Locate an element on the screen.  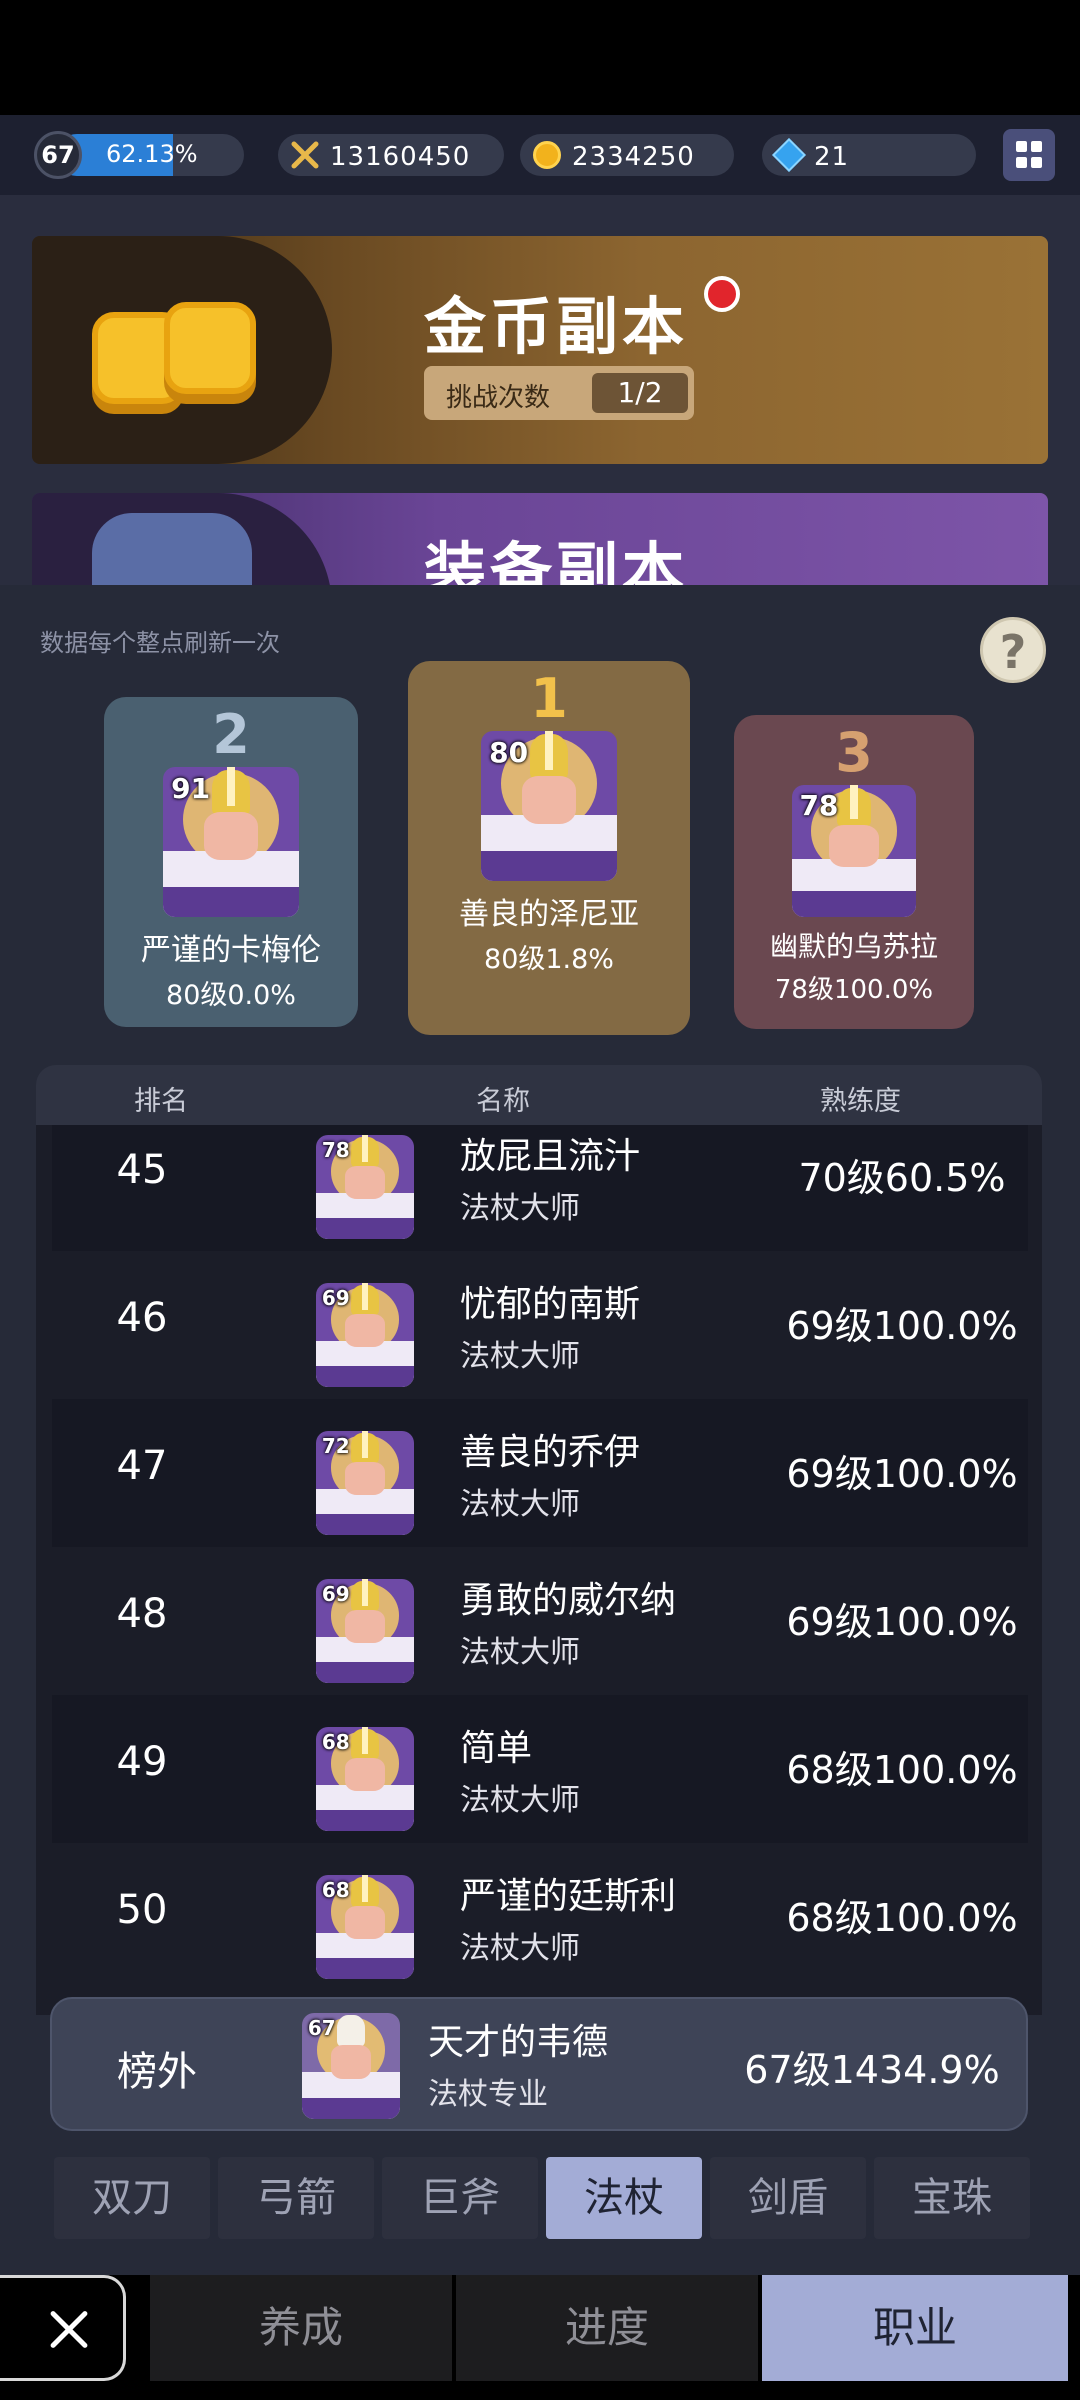
row-rank: 46 is located at coordinates (142, 1318).